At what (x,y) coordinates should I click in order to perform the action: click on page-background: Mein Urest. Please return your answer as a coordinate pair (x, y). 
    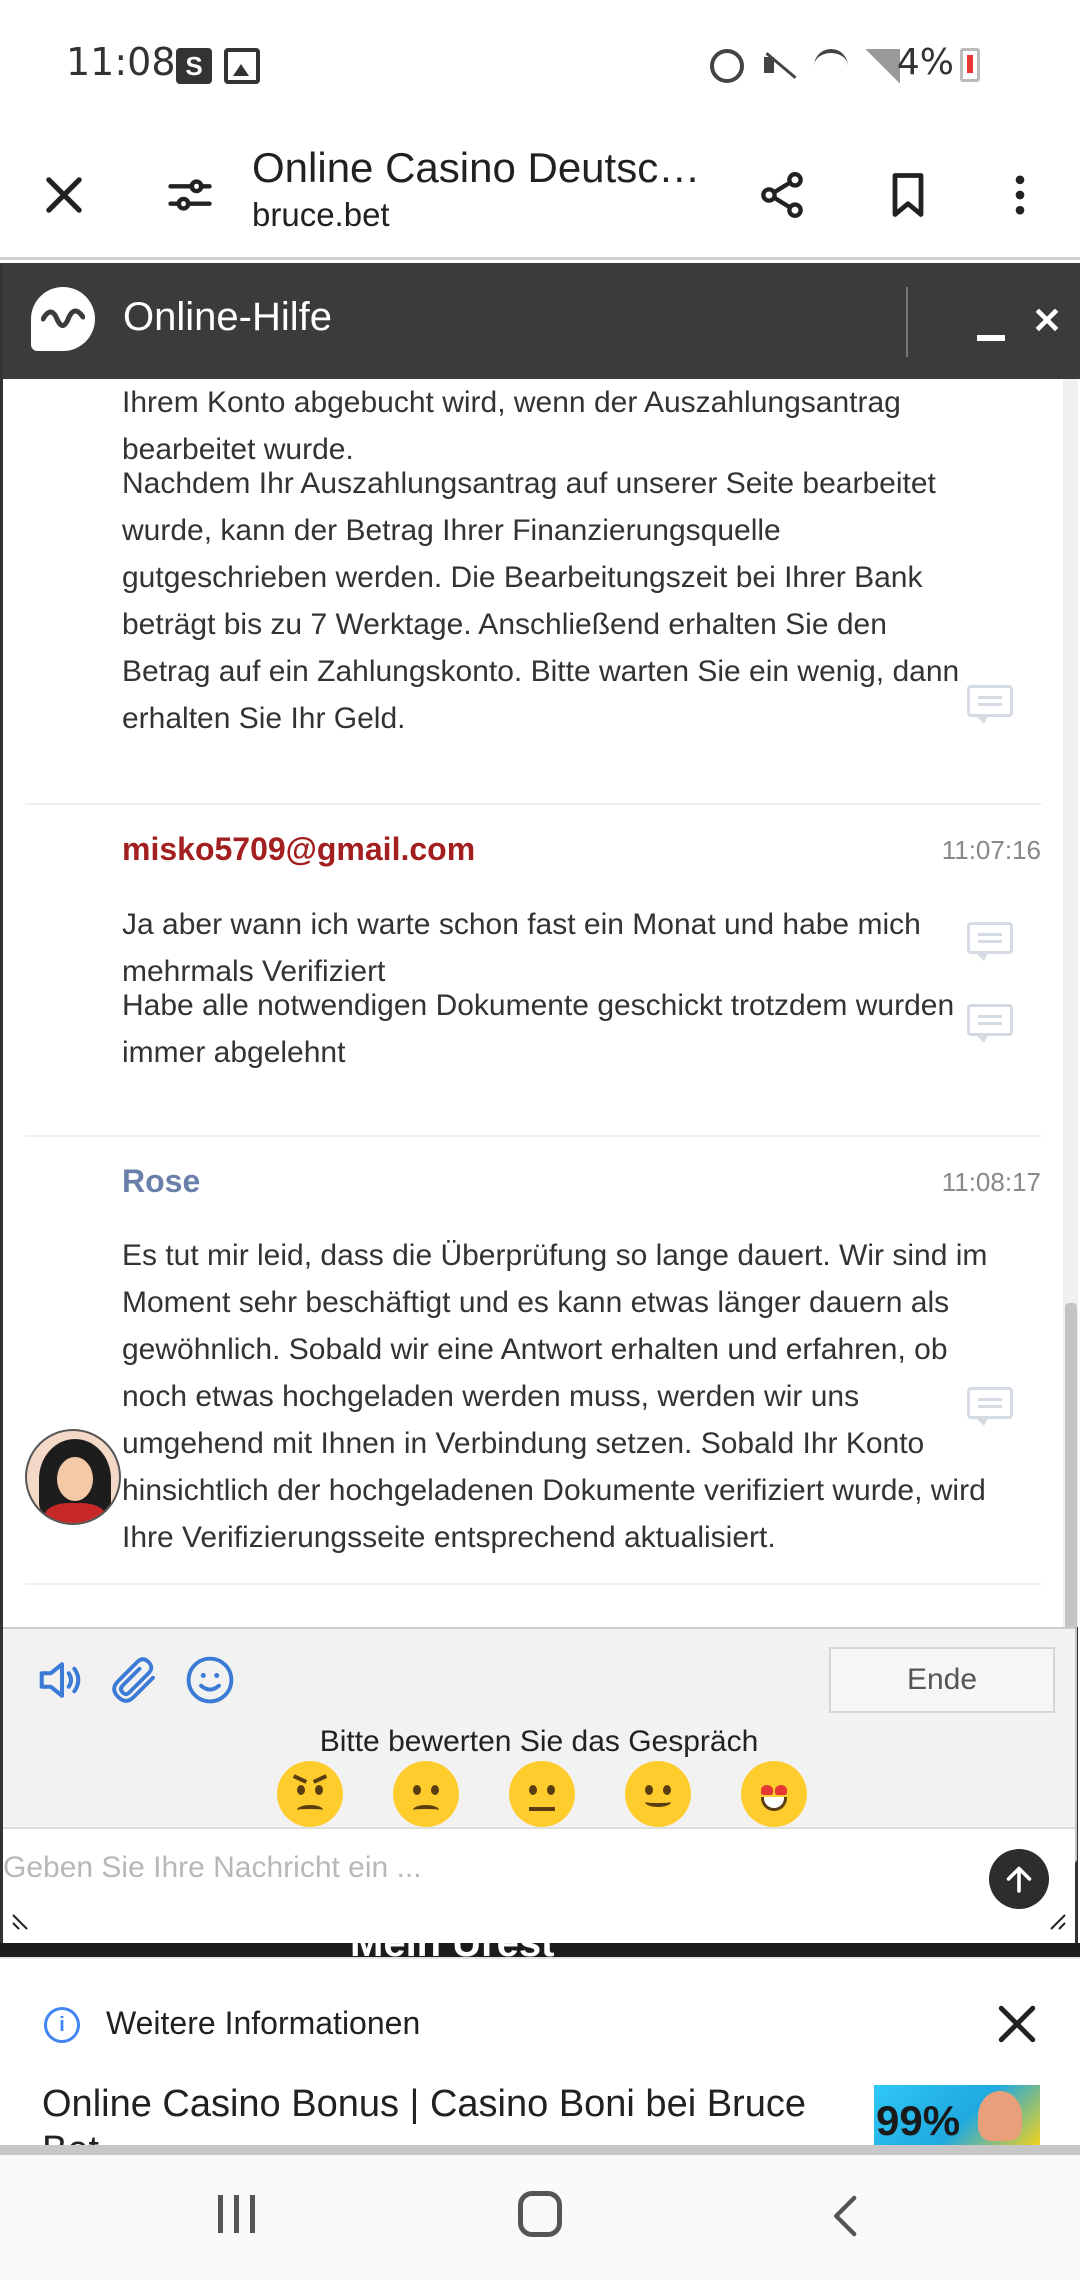
    Looking at the image, I should click on (540, 1950).